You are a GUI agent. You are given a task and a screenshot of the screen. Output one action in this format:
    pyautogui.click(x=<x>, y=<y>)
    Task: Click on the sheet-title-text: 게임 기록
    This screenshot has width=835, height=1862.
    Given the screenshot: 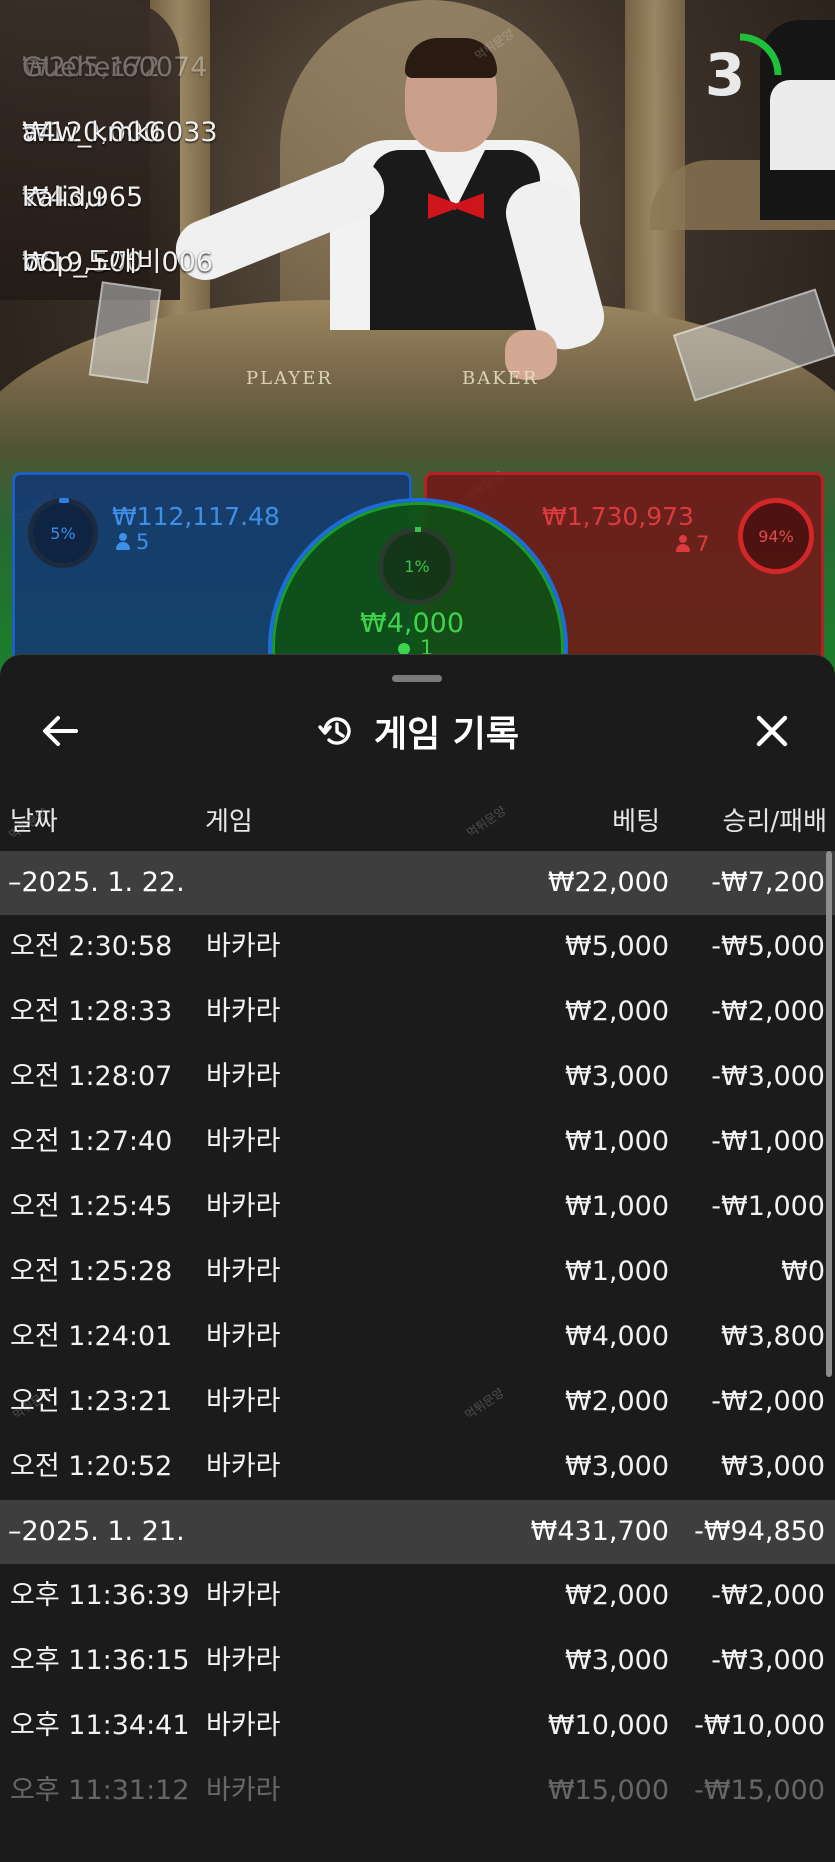 What is the action you would take?
    pyautogui.click(x=446, y=734)
    